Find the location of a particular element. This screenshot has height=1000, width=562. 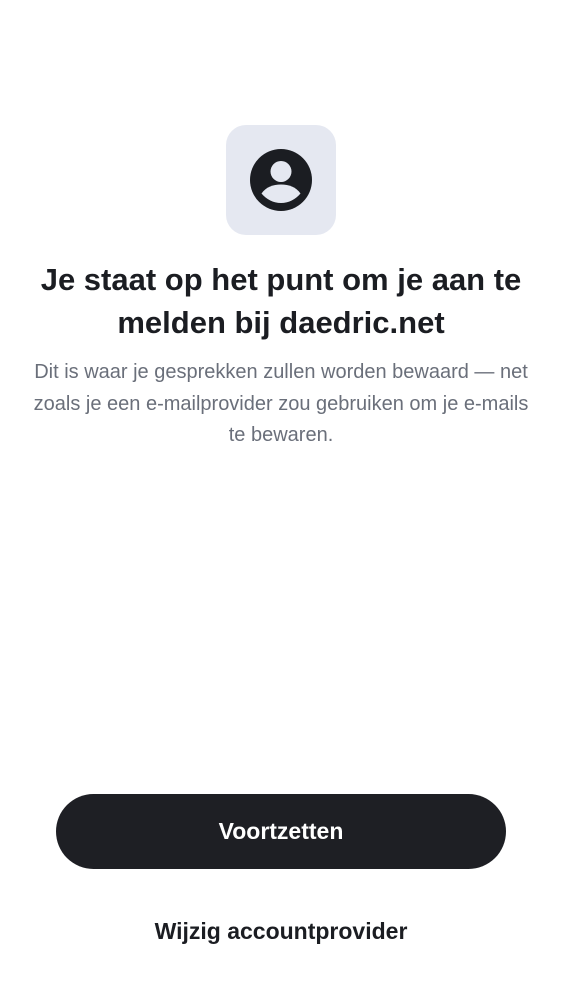

change-provider-button: Wijzig accountprovider is located at coordinates (281, 931).